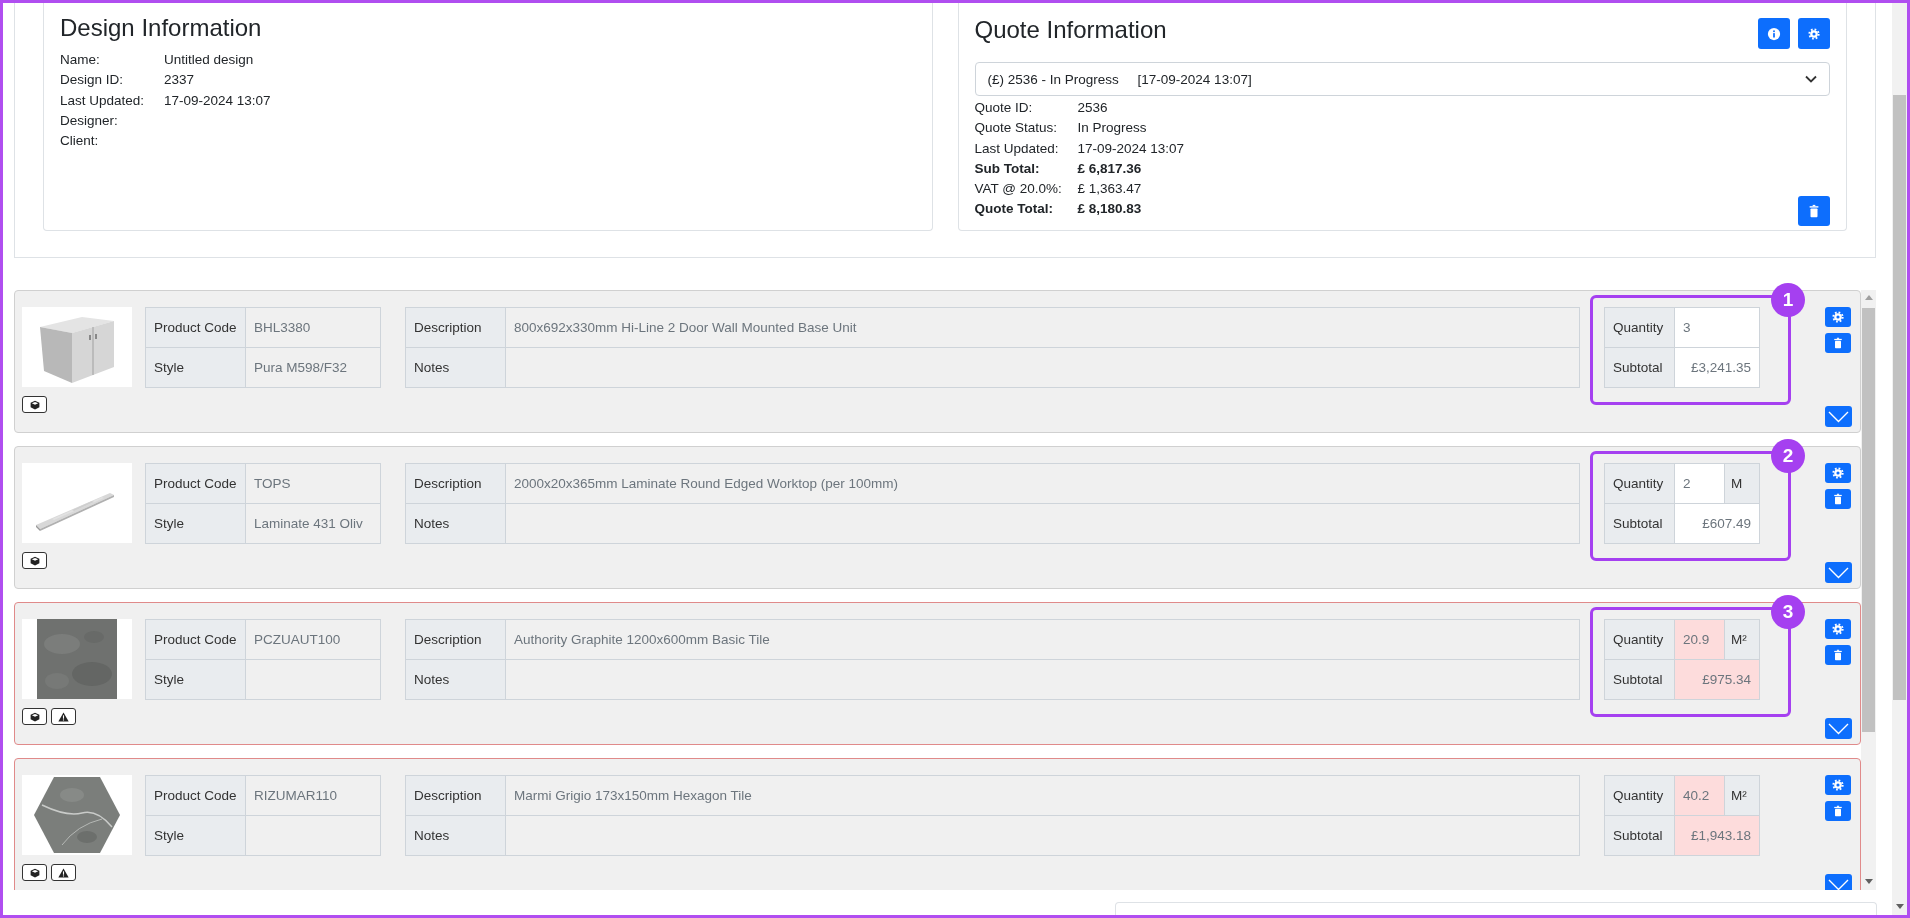 The image size is (1910, 918). I want to click on field-value: In Progress, so click(1112, 128).